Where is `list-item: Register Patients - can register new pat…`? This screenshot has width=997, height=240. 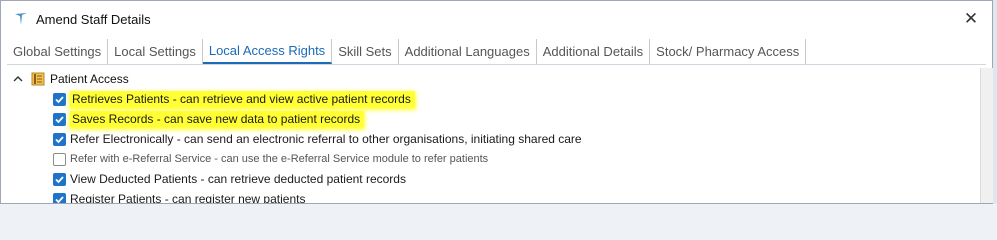
list-item: Register Patients - can register new pat… is located at coordinates (179, 196).